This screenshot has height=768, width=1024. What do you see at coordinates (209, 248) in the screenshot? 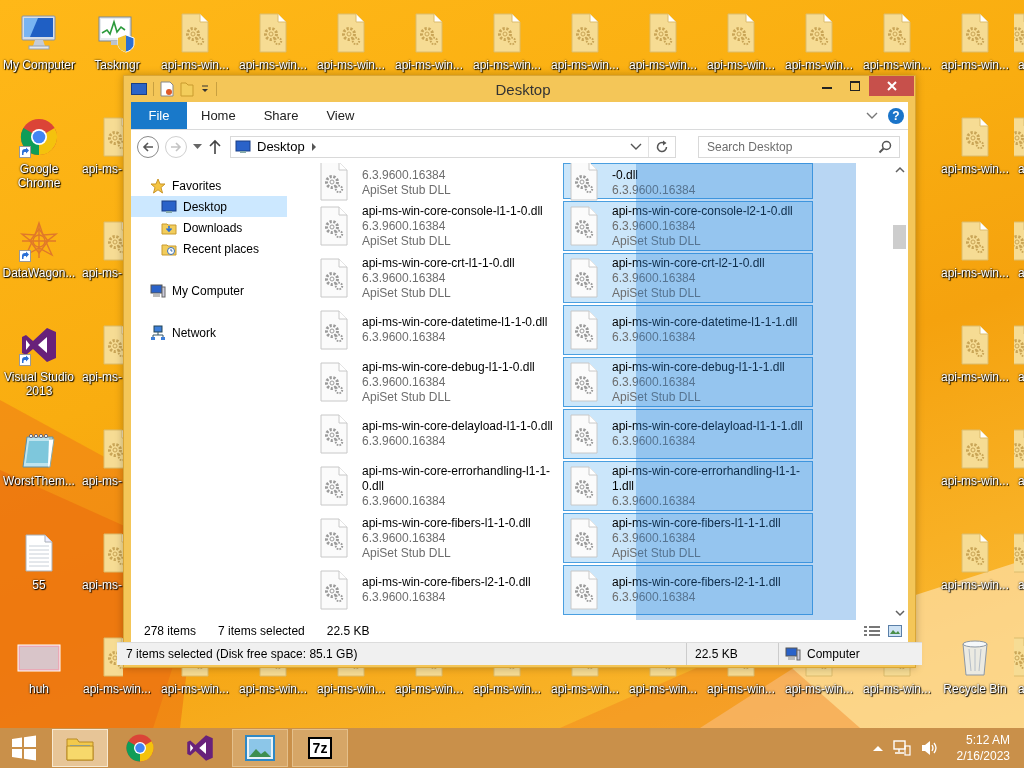
I see `nav-item: Recent places` at bounding box center [209, 248].